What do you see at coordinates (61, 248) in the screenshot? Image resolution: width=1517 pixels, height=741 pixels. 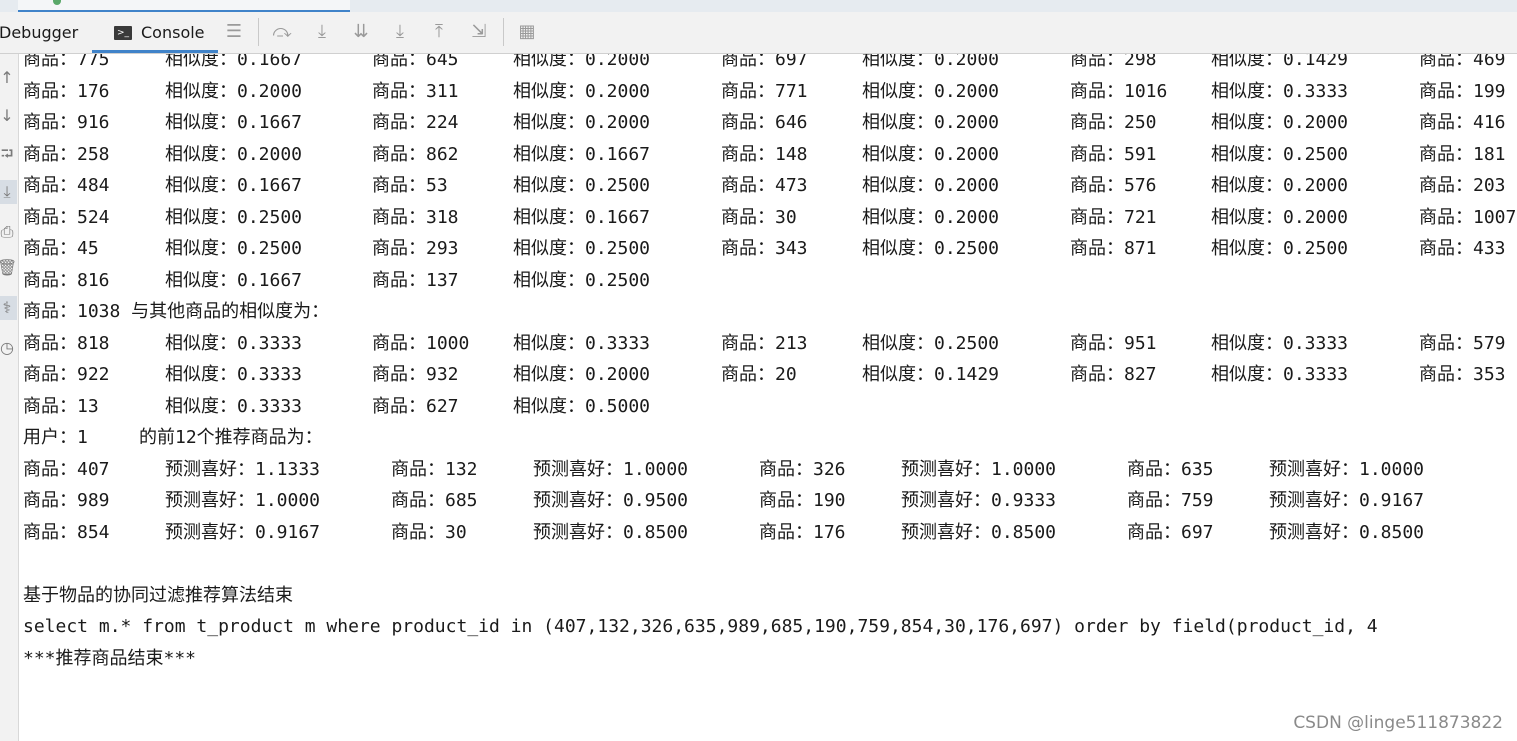 I see `product-id: 商品：45` at bounding box center [61, 248].